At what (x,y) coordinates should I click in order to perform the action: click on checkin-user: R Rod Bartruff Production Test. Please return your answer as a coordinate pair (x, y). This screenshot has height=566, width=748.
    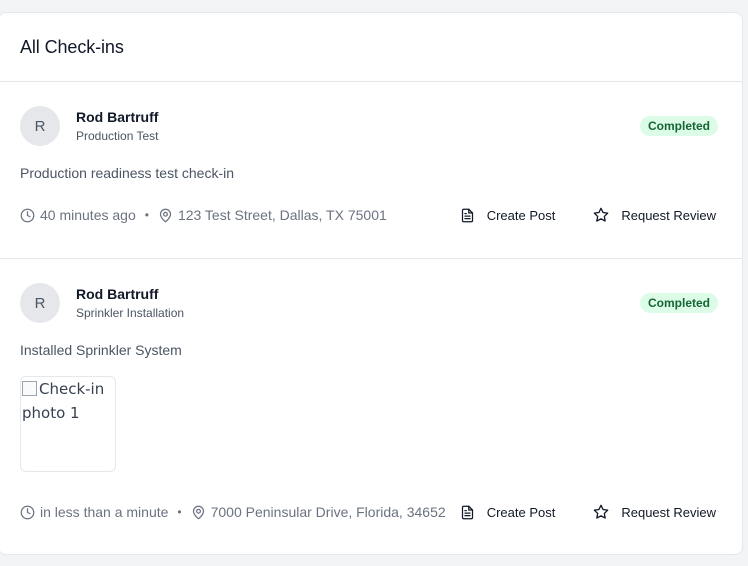
    Looking at the image, I should click on (89, 126).